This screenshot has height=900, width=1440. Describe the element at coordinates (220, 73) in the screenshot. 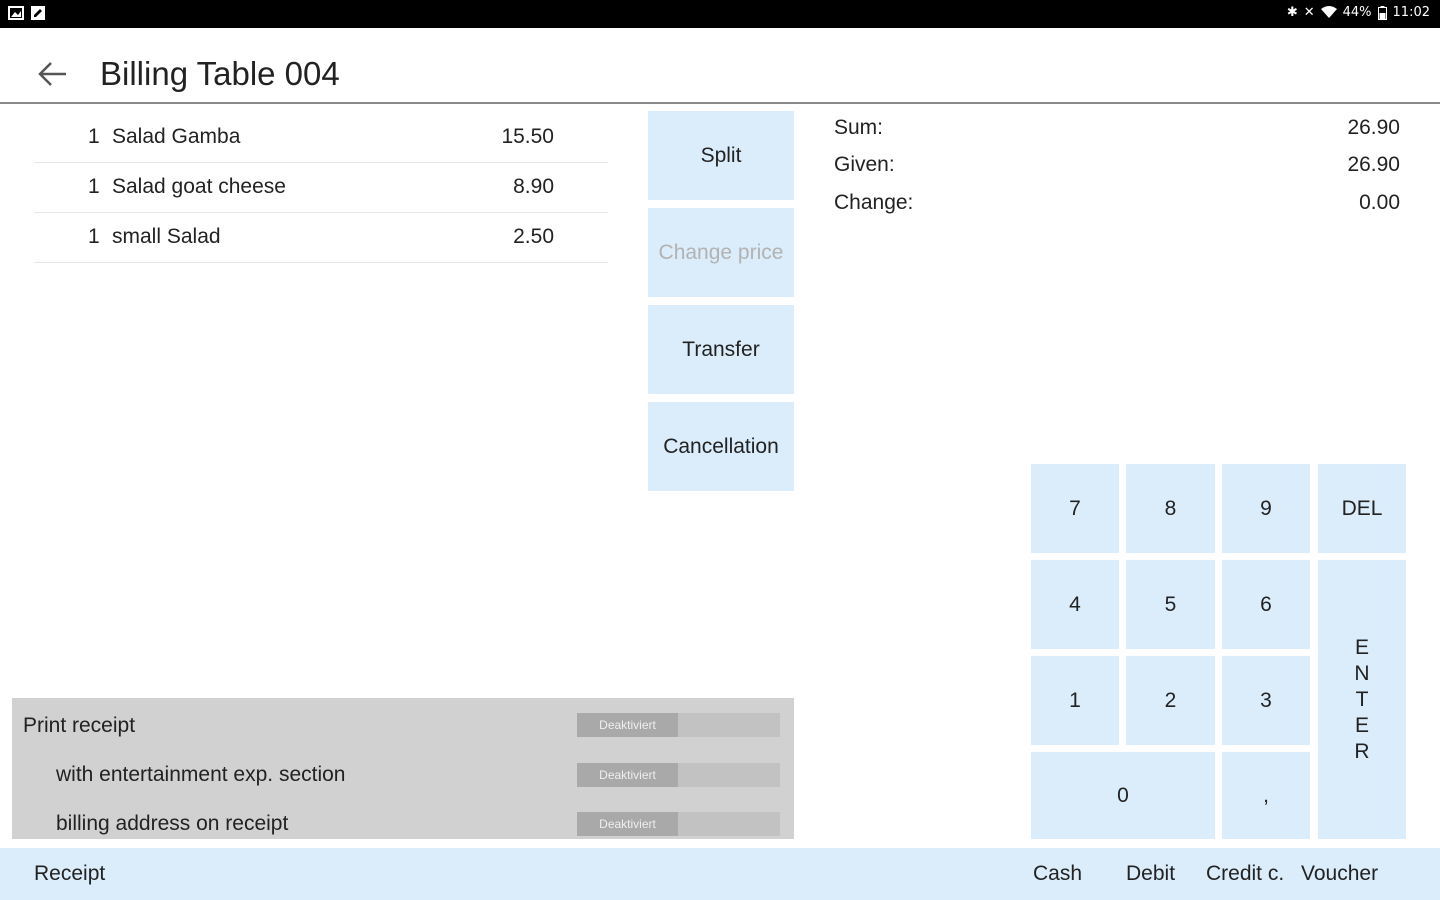

I see `page-title: Billing Table 004` at that location.